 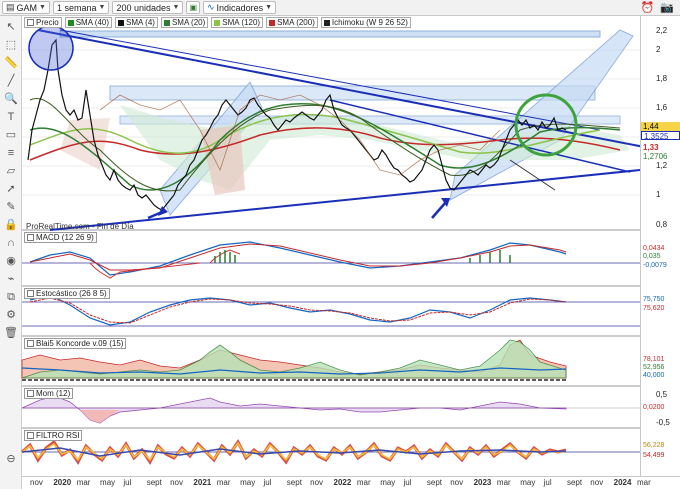 I want to click on price-tick: 1,2, so click(x=662, y=165).